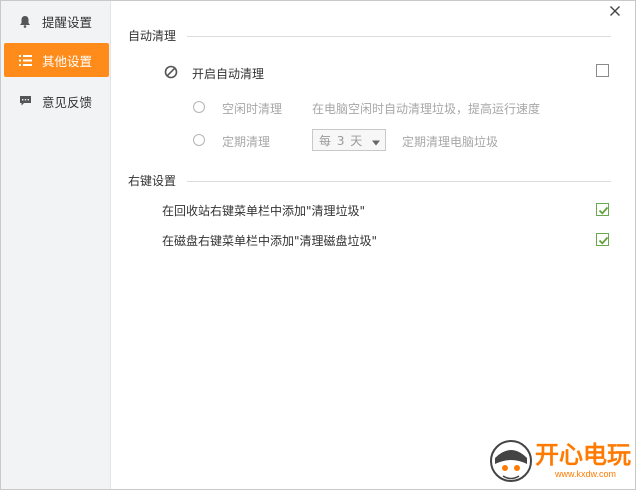 This screenshot has height=490, width=636. Describe the element at coordinates (199, 107) in the screenshot. I see `idle-clean-radio` at that location.